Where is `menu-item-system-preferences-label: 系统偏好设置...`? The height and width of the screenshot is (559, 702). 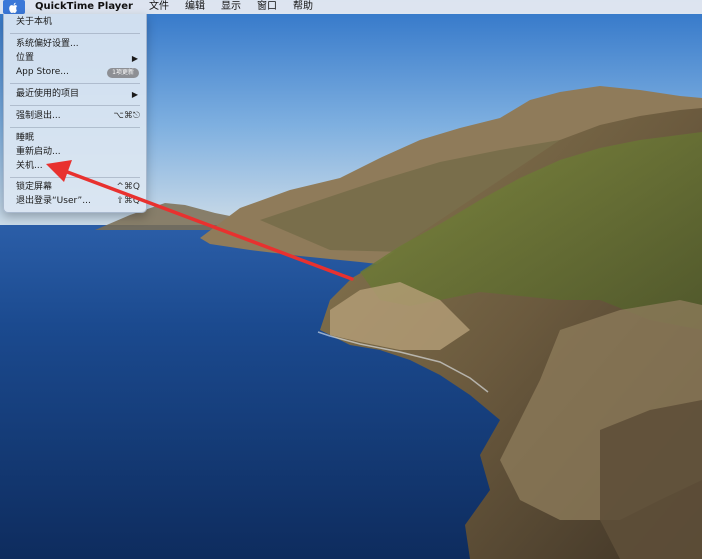 menu-item-system-preferences-label: 系统偏好设置... is located at coordinates (47, 44).